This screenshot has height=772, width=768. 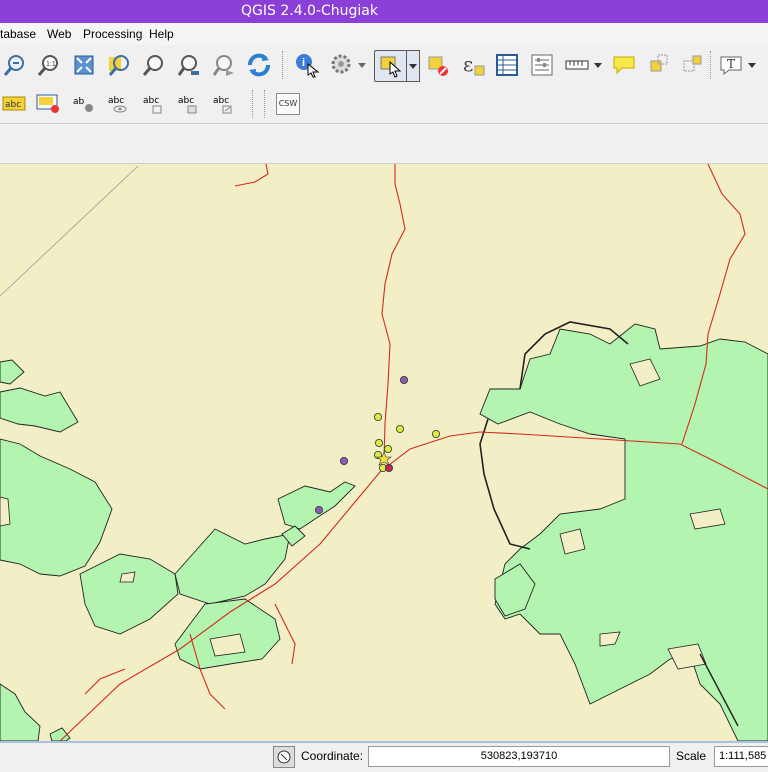 I want to click on identify-icon: i, so click(x=307, y=65).